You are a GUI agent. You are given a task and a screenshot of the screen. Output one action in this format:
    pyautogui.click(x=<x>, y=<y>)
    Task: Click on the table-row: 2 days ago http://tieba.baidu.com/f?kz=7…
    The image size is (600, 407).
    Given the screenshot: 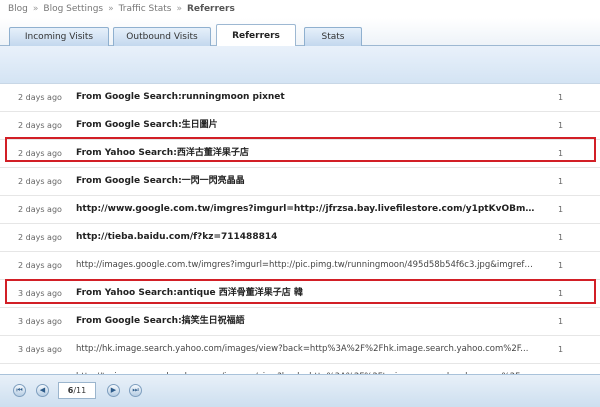 What is the action you would take?
    pyautogui.click(x=300, y=238)
    